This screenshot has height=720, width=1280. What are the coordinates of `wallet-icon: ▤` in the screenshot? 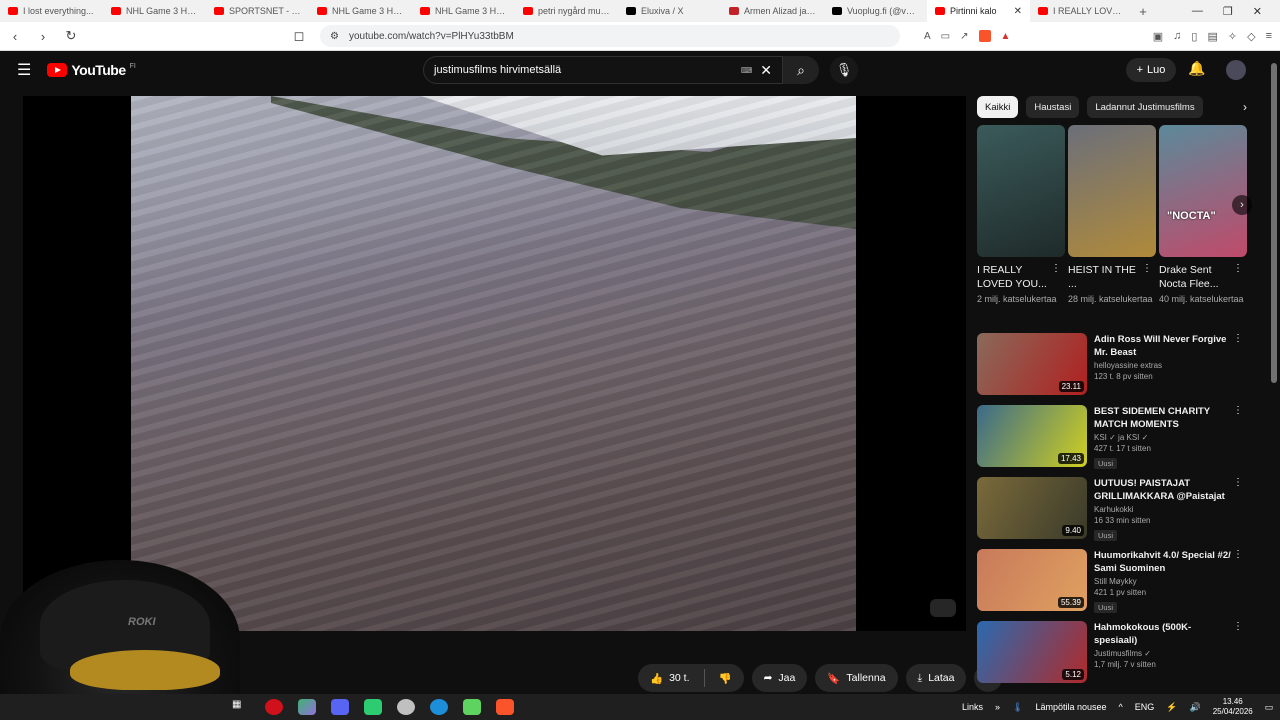 It's located at (1212, 36).